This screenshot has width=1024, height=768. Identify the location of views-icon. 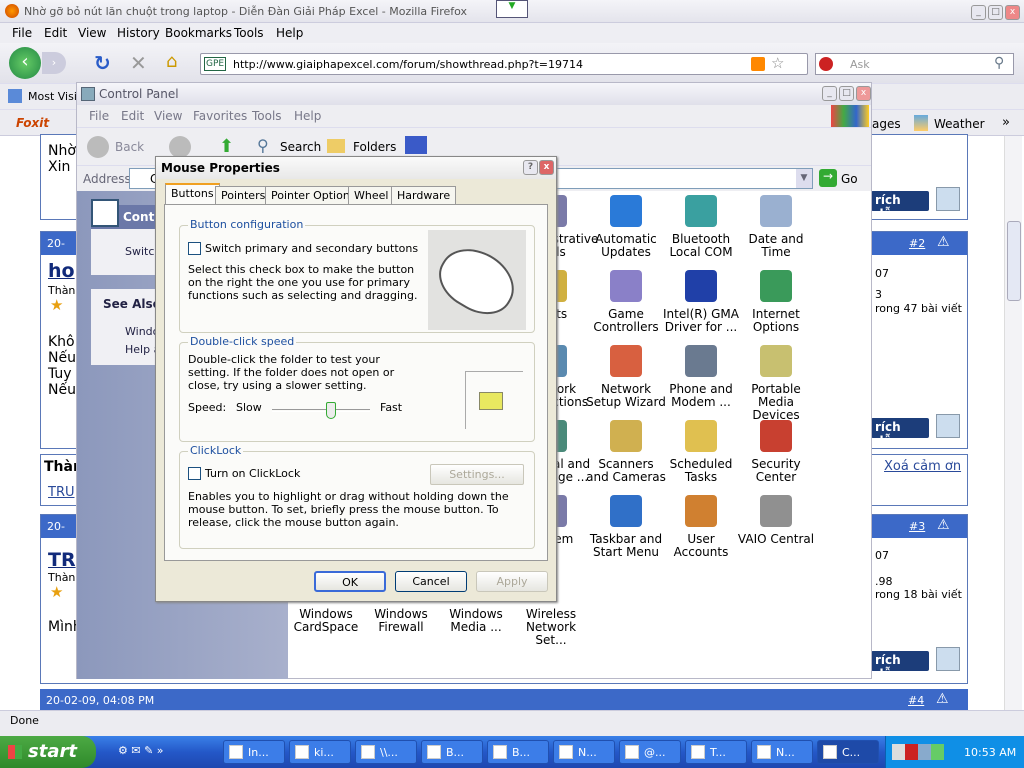
(416, 145).